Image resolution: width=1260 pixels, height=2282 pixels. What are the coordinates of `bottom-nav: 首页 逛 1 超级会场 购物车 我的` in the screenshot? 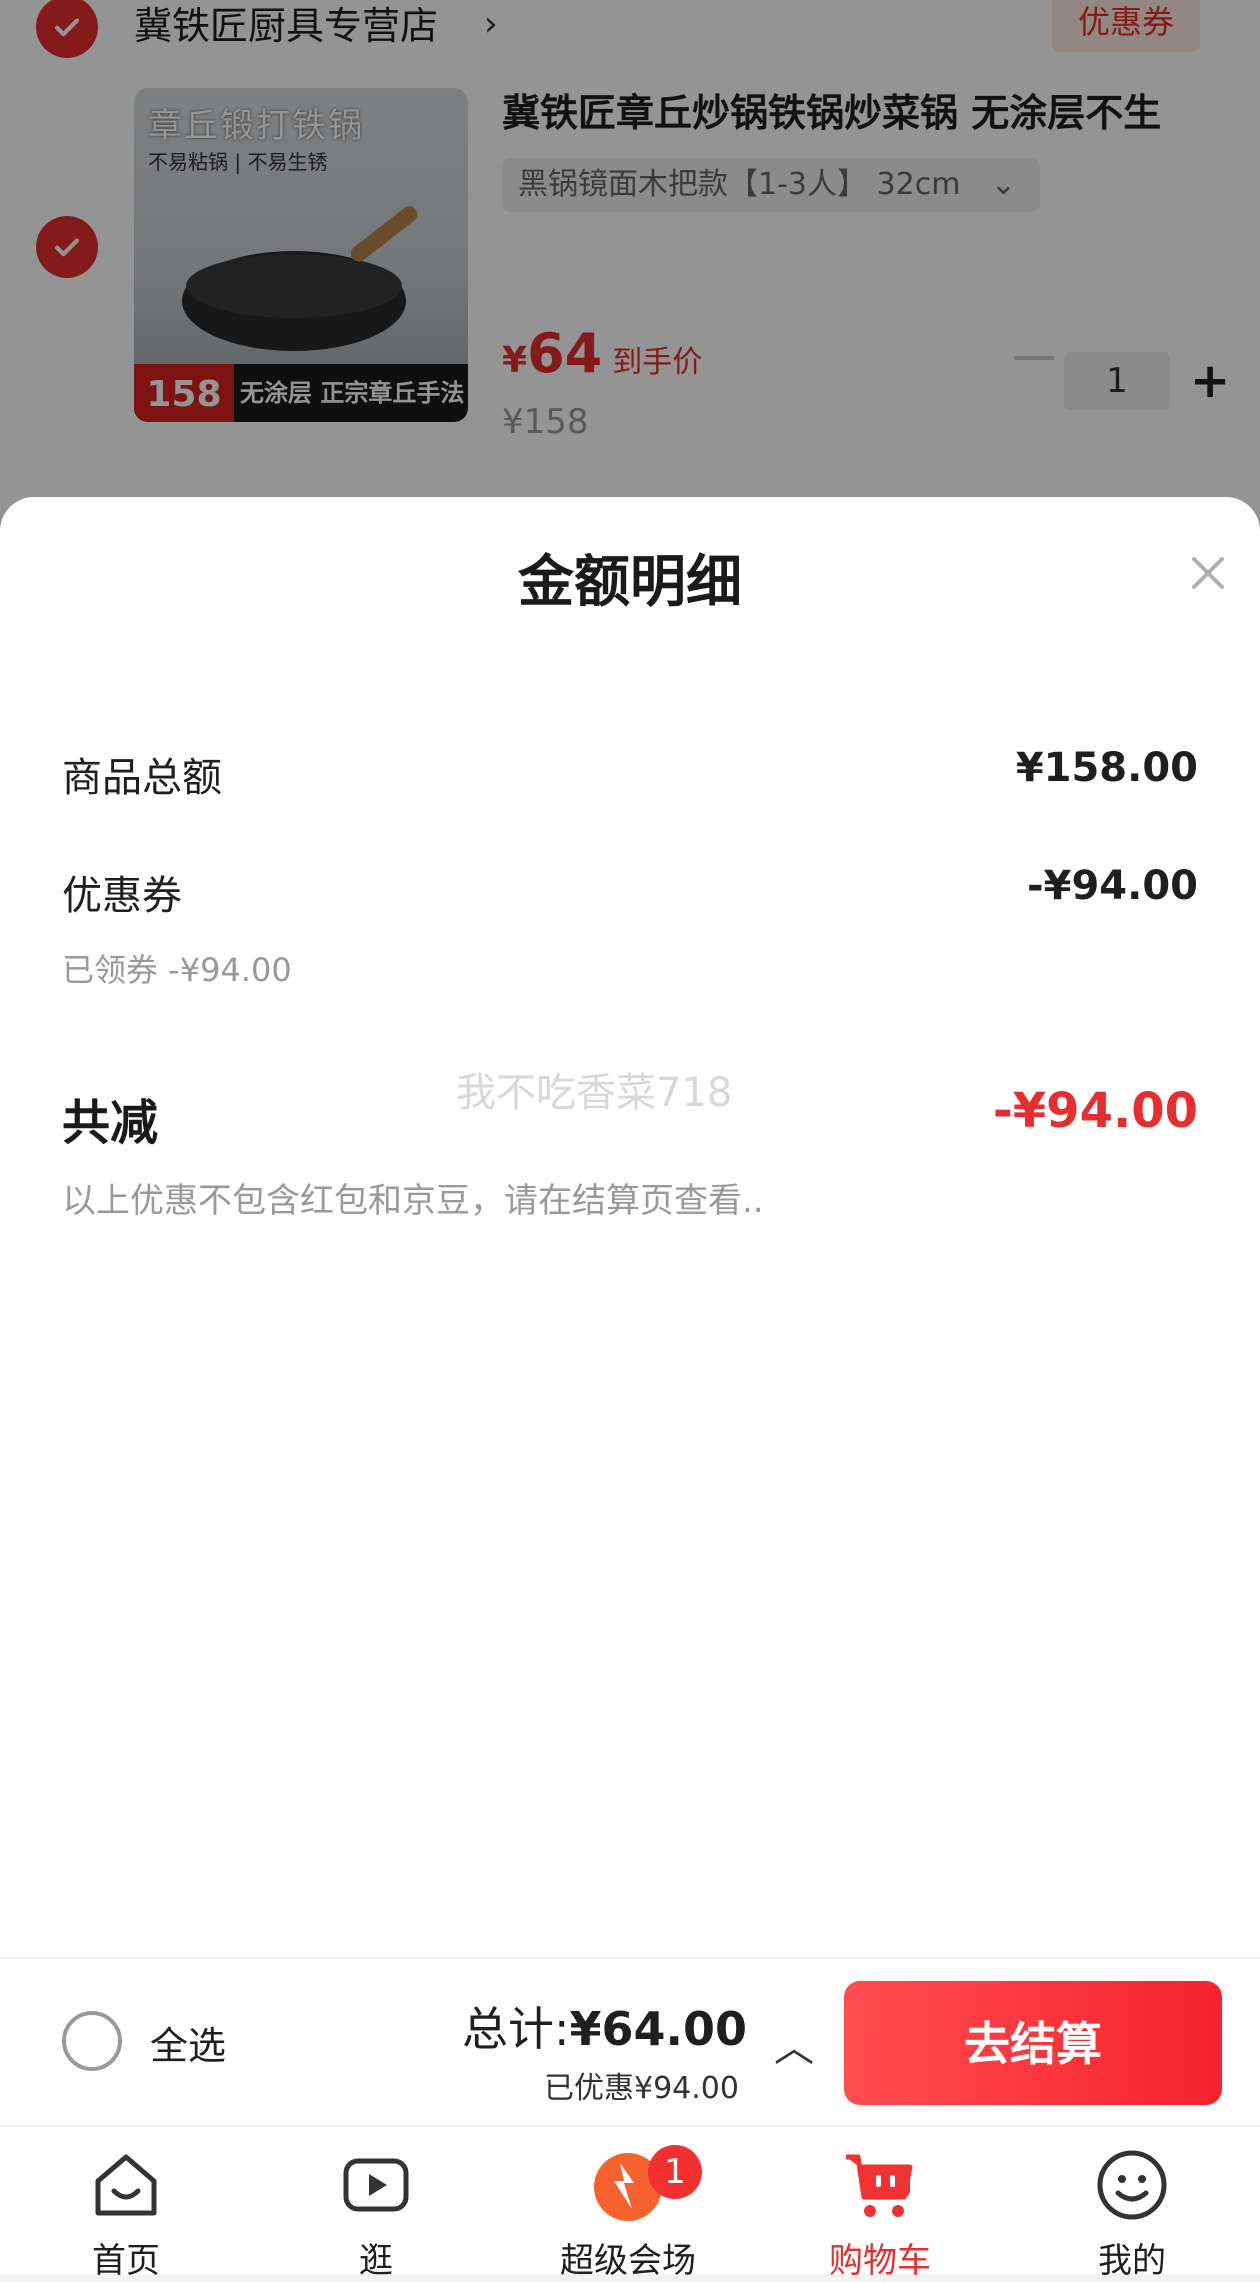 It's located at (630, 2203).